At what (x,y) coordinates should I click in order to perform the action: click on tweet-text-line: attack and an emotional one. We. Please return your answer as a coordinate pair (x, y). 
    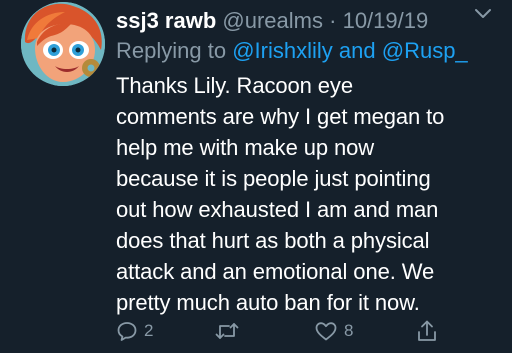
    Looking at the image, I should click on (275, 271).